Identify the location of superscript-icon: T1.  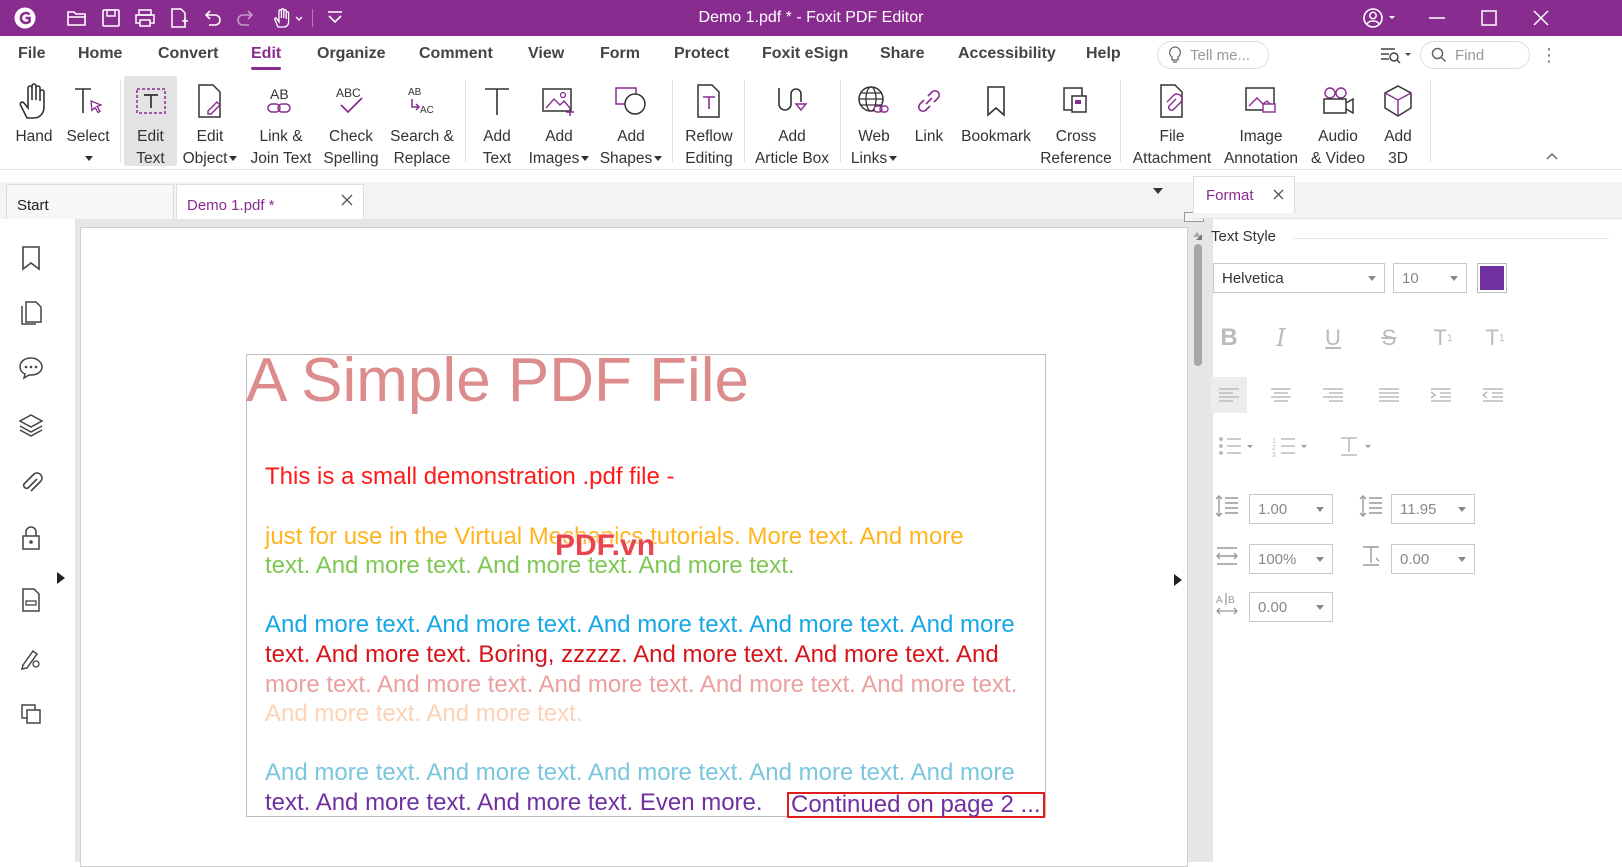
(1443, 338).